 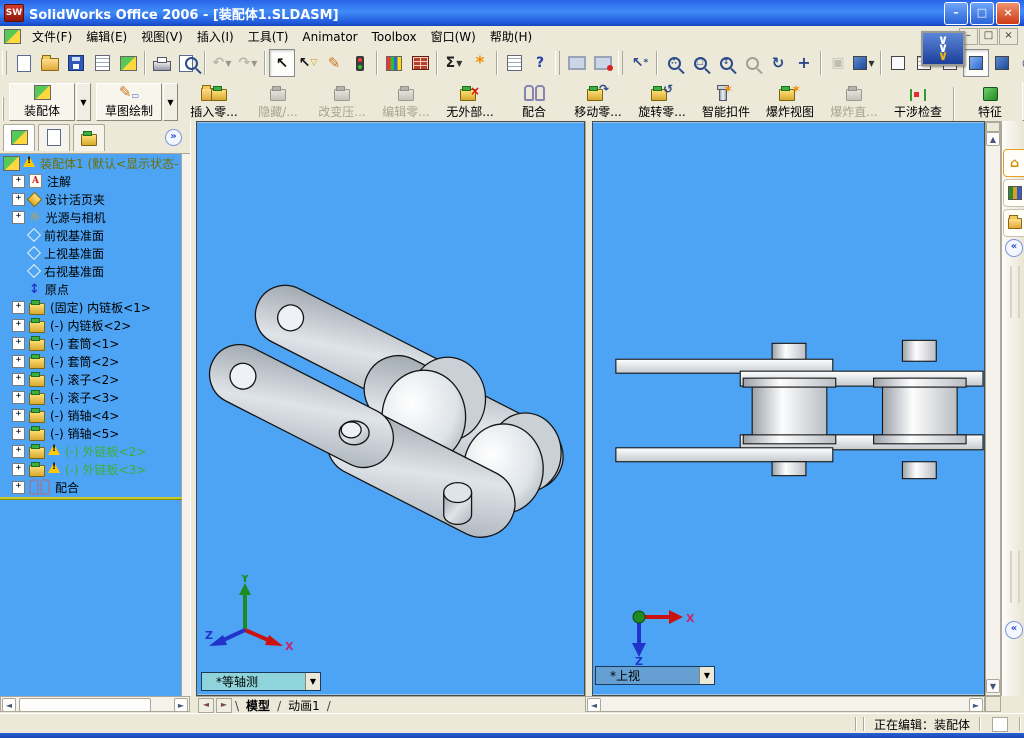 I want to click on assembly-button-exploded-view: ✶ 爆炸视图, so click(x=790, y=101).